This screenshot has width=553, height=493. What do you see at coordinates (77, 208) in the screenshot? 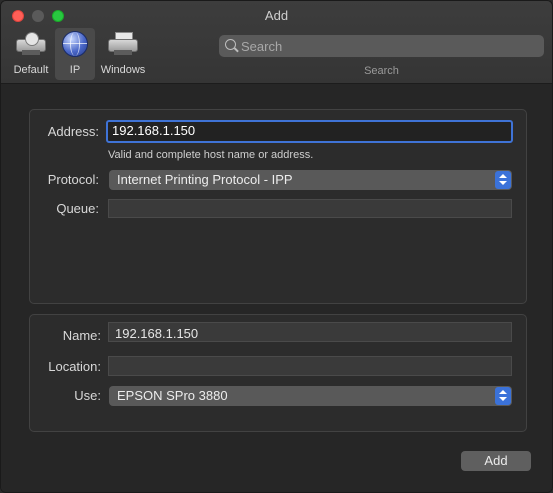
I see `queue-label: Queue:` at bounding box center [77, 208].